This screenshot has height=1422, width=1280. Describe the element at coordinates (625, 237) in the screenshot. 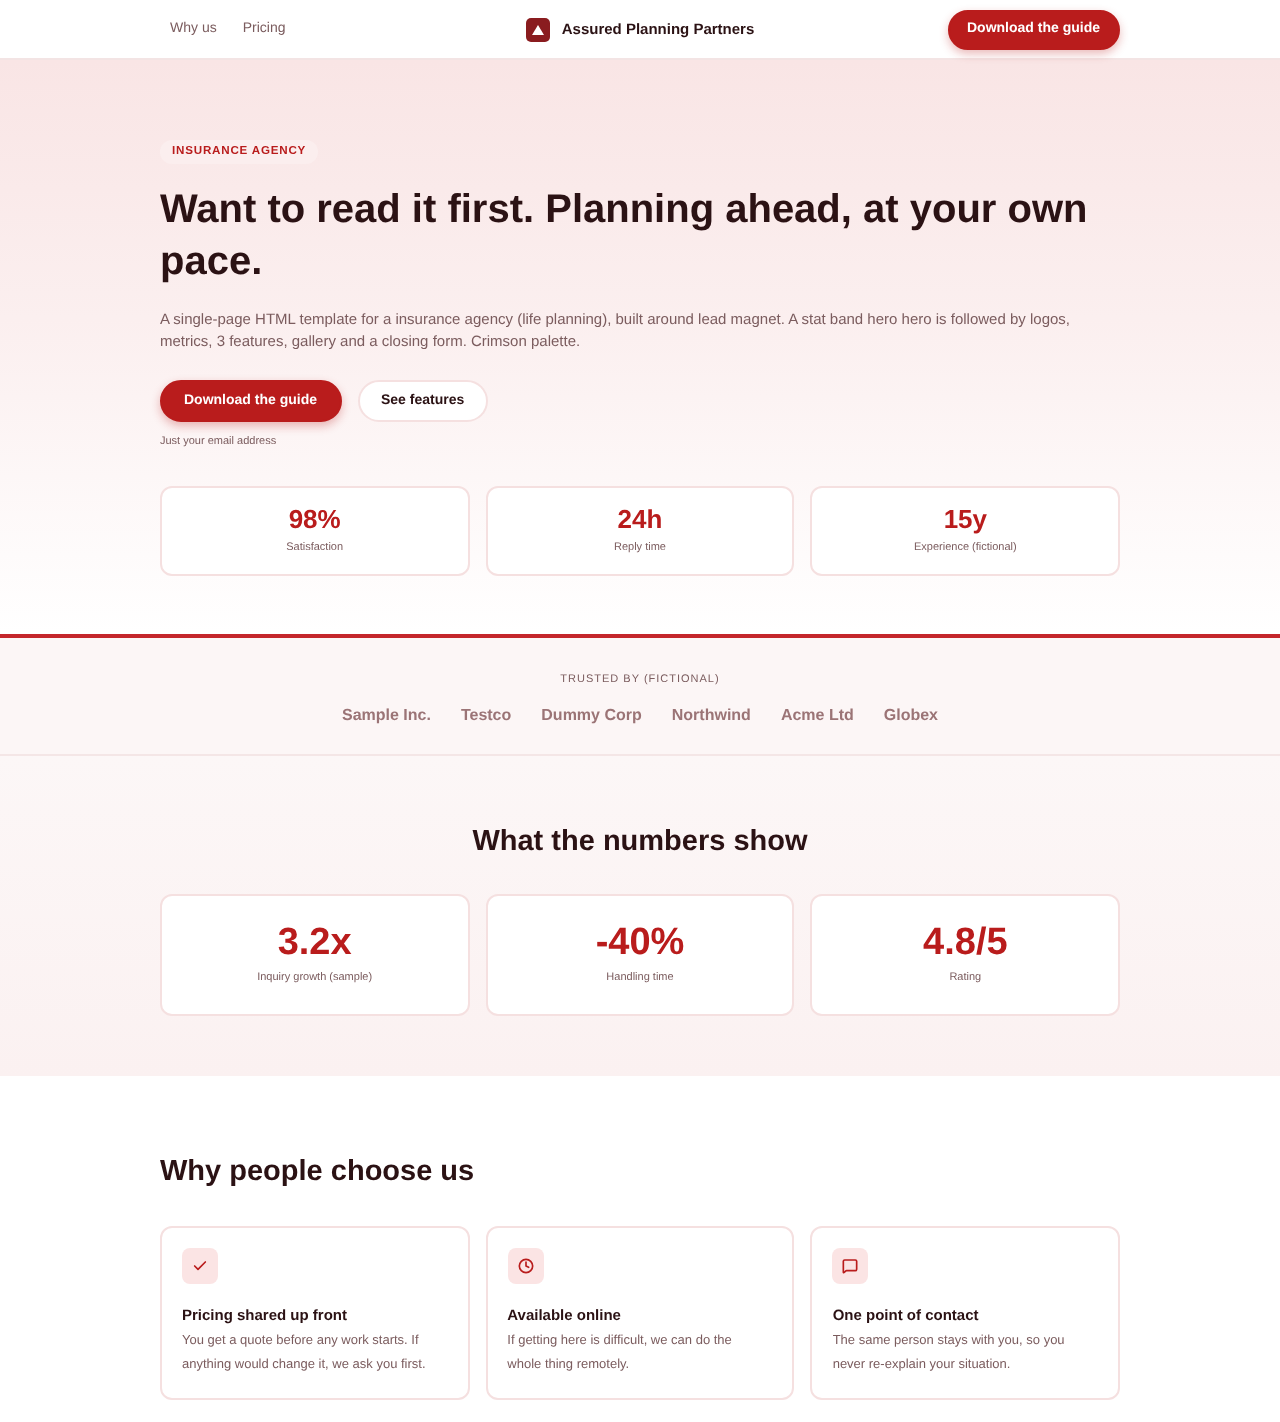

I see `hero-title: Want to read it first. Planning ahead, at your own pace.` at that location.